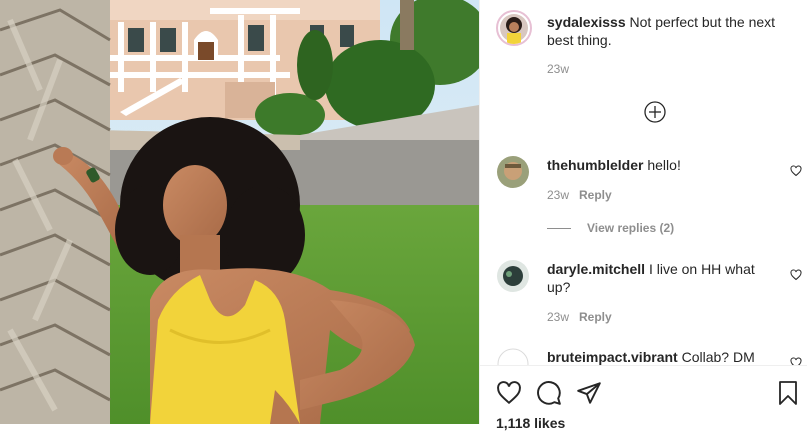  I want to click on paper-plane-icon, so click(589, 393).